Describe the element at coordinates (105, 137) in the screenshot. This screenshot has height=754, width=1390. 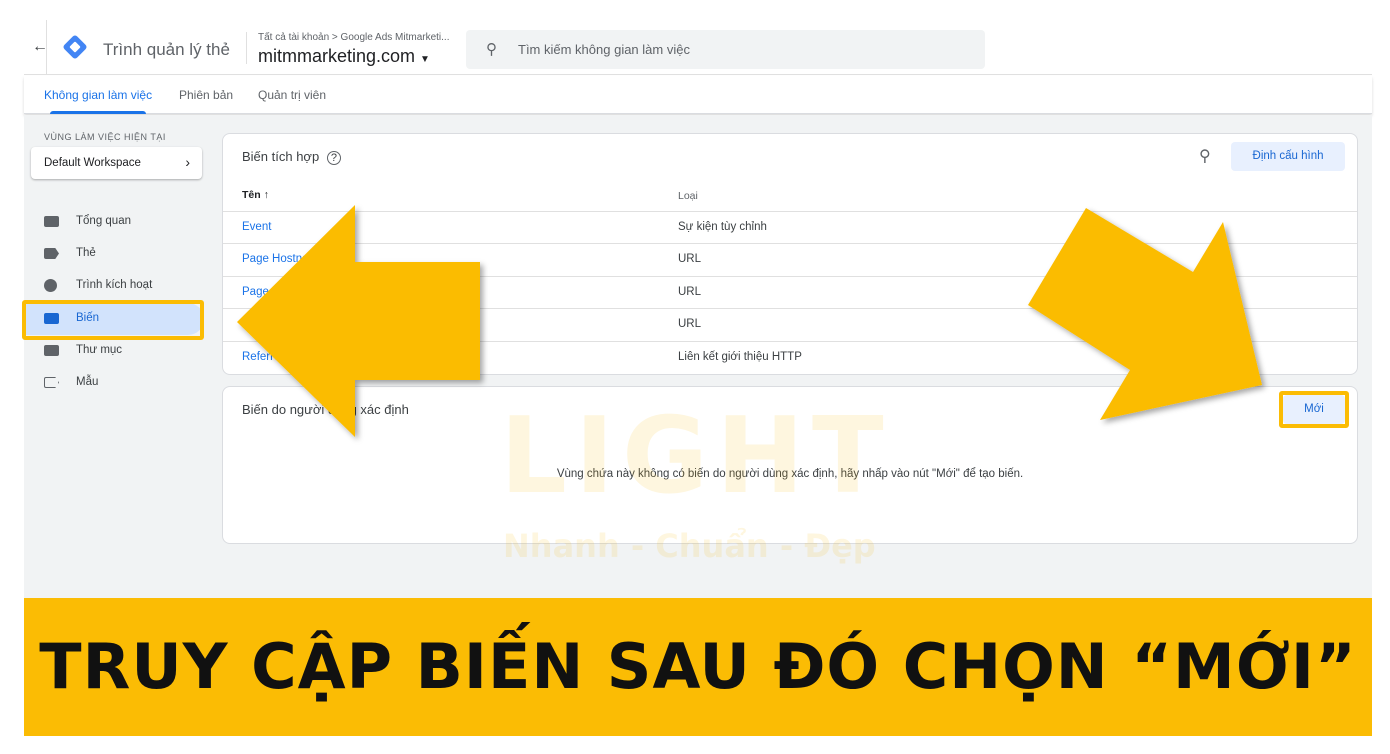
I see `workspace-label: VÙNG LÀM VIỆC HIỆN TẠI` at that location.